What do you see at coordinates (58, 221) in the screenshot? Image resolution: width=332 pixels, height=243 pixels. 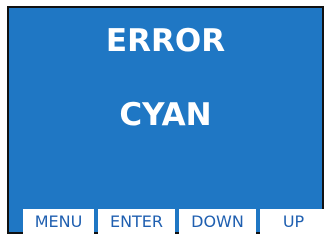 I see `menu-softkey: MENU` at bounding box center [58, 221].